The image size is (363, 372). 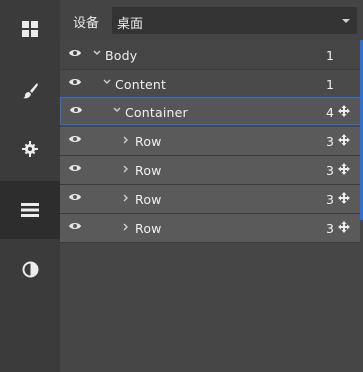 I want to click on device-select-value: 桌面, so click(x=130, y=24).